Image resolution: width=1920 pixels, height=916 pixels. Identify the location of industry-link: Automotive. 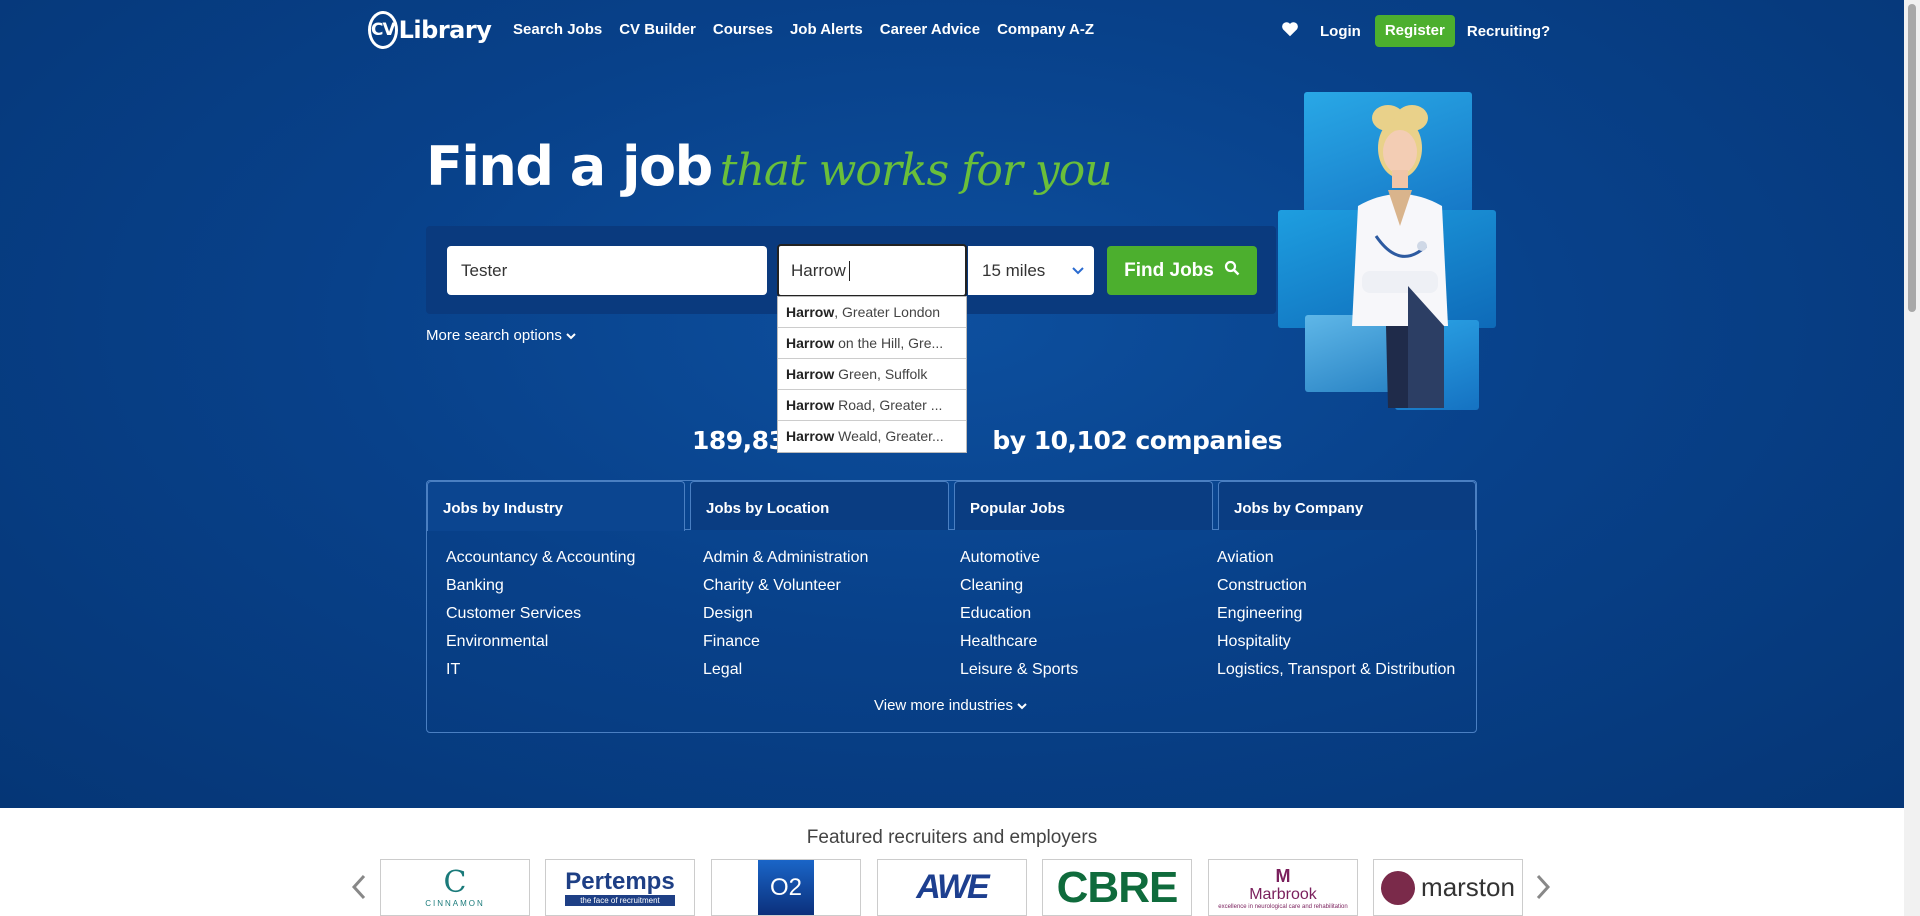
(1000, 558).